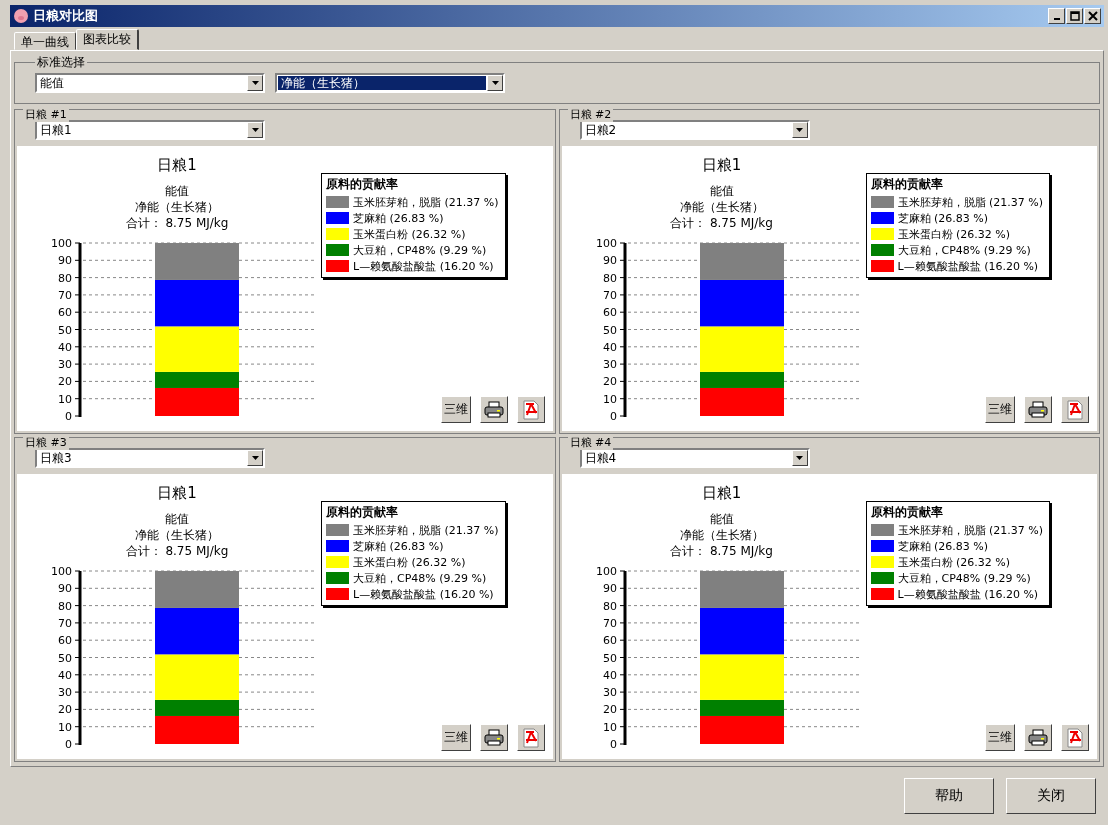 The height and width of the screenshot is (825, 1108). Describe the element at coordinates (694, 130) in the screenshot. I see `dropdown: 日粮2` at that location.